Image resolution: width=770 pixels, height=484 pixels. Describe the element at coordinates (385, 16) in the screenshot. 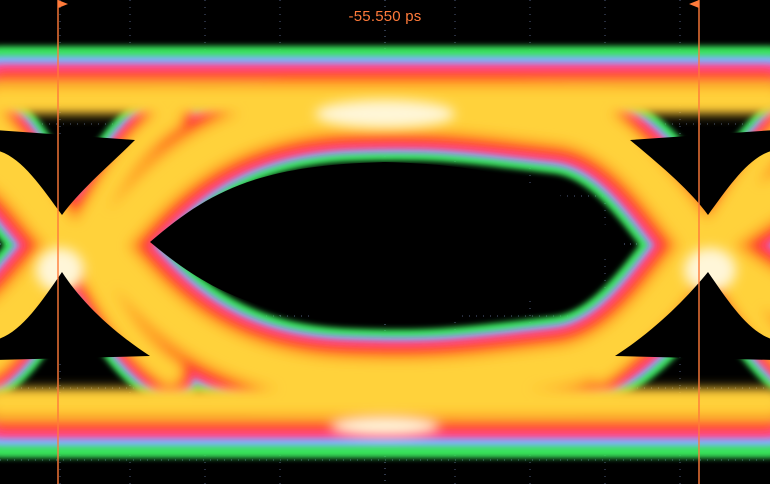

I see `cursor-delta-readout: -55.550 ps` at that location.